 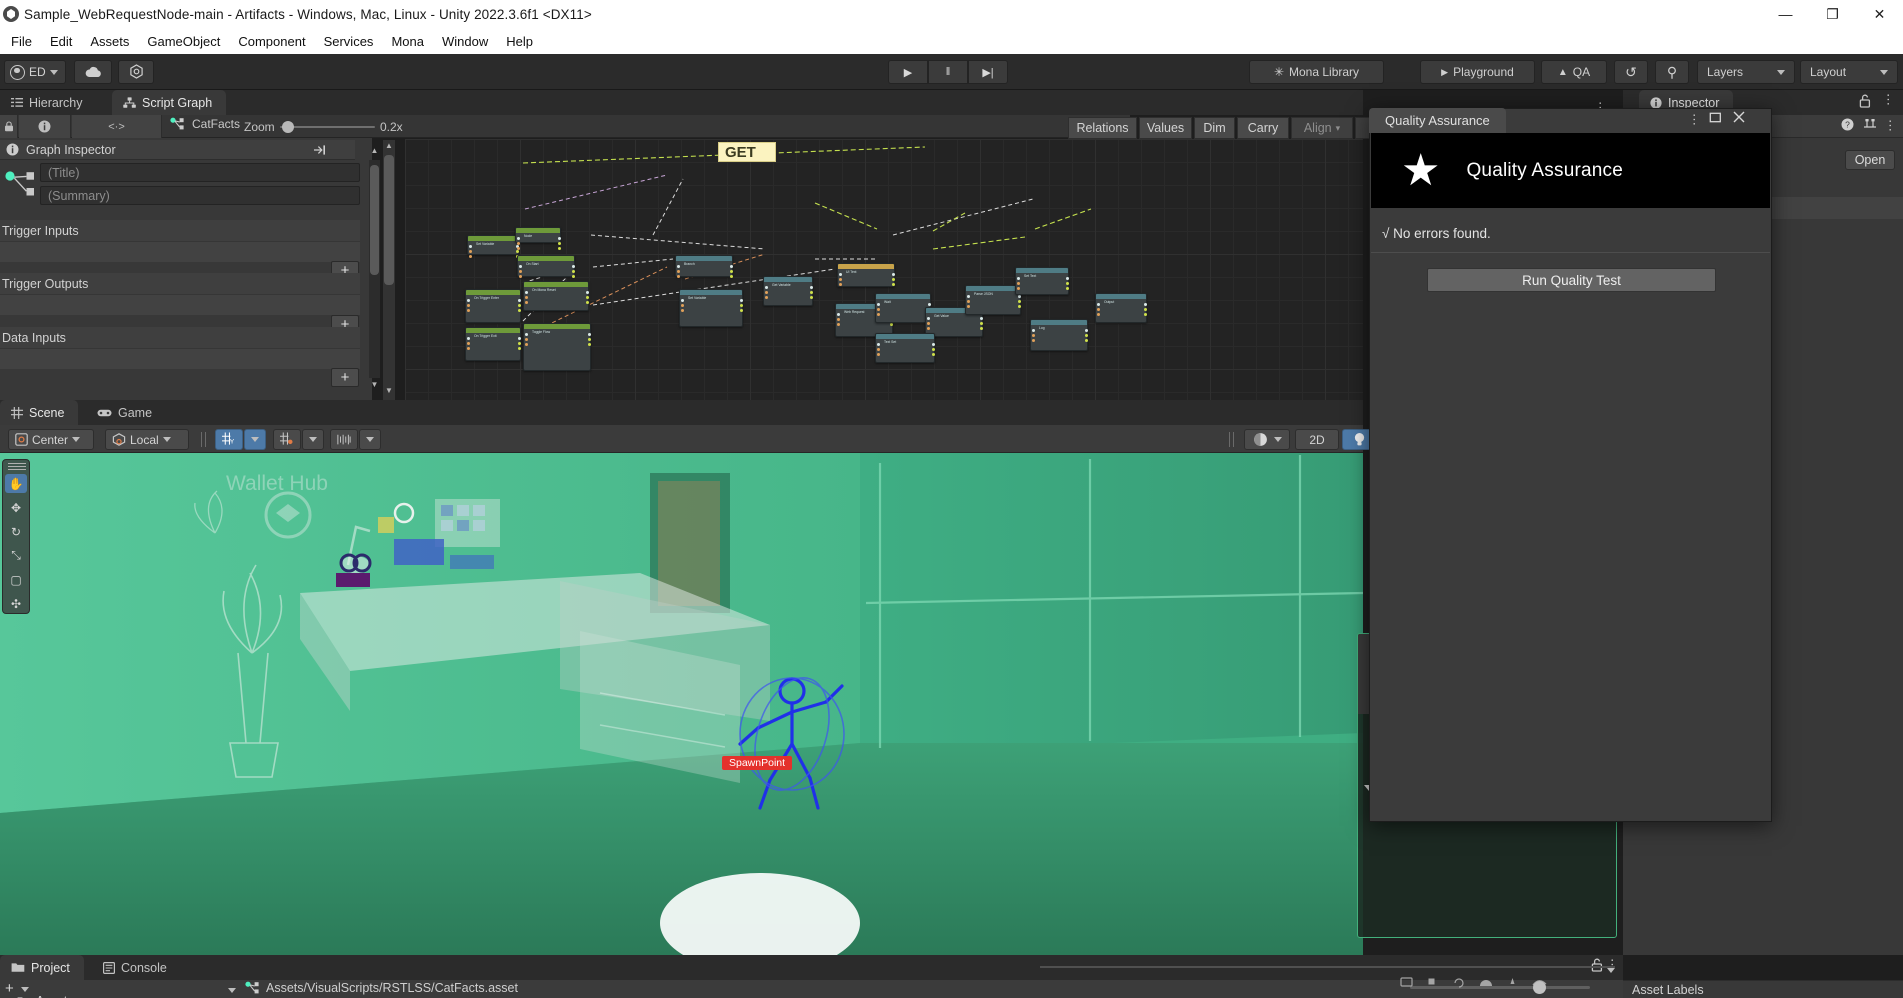 What do you see at coordinates (370, 439) in the screenshot?
I see `ruler-dropdown` at bounding box center [370, 439].